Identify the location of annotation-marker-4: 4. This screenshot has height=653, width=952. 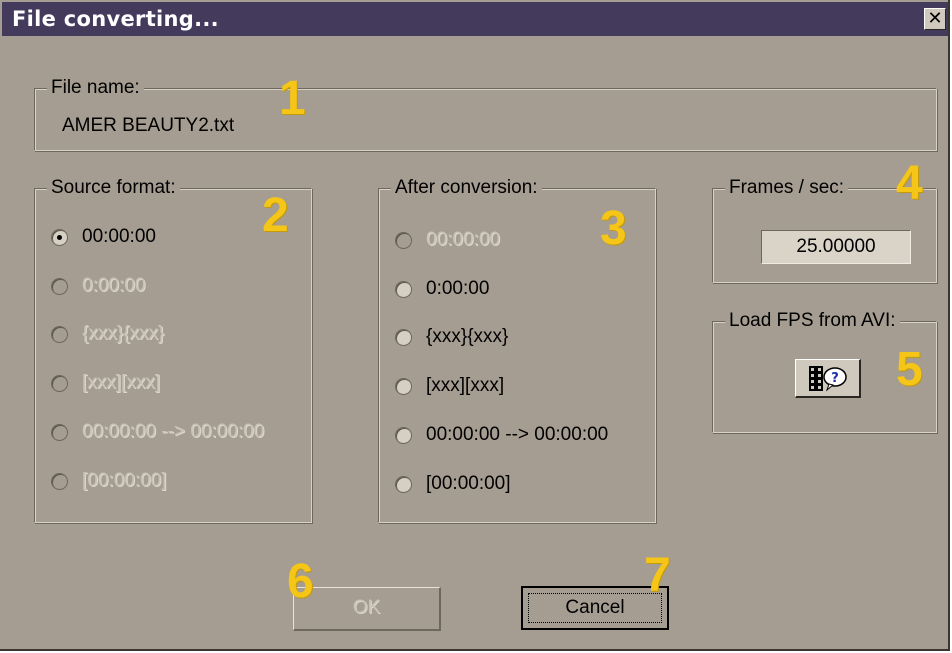
(909, 183).